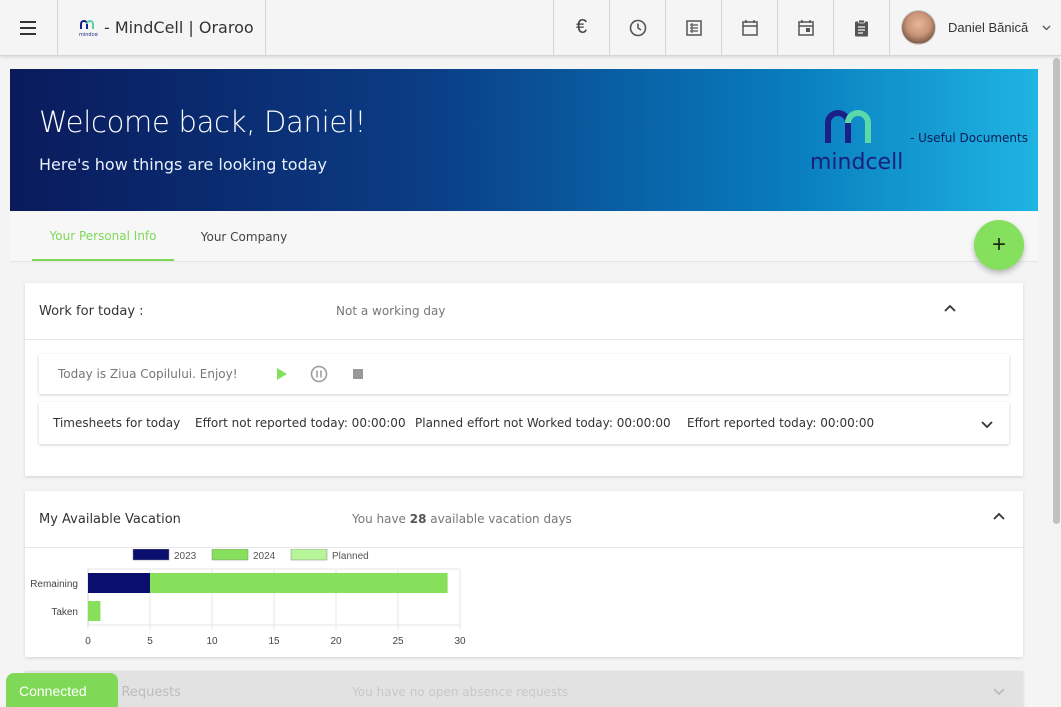 This screenshot has height=707, width=1061. What do you see at coordinates (119, 583) in the screenshot?
I see `bar-2023` at bounding box center [119, 583].